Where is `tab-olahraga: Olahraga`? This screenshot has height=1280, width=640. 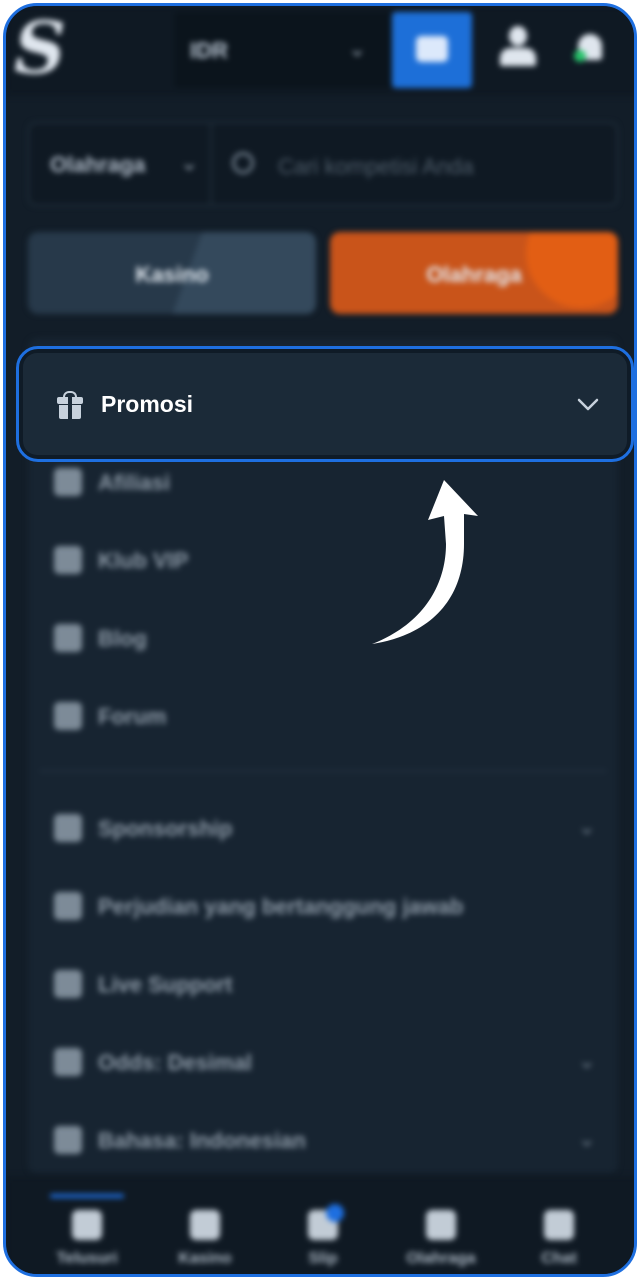
tab-olahraga: Olahraga is located at coordinates (474, 273).